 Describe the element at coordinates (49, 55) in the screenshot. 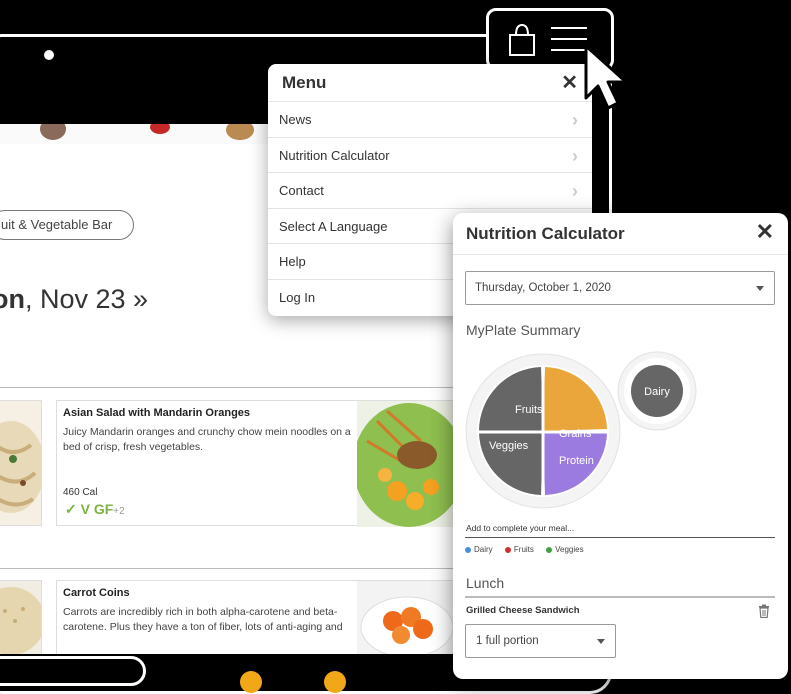

I see `camera-dot` at that location.